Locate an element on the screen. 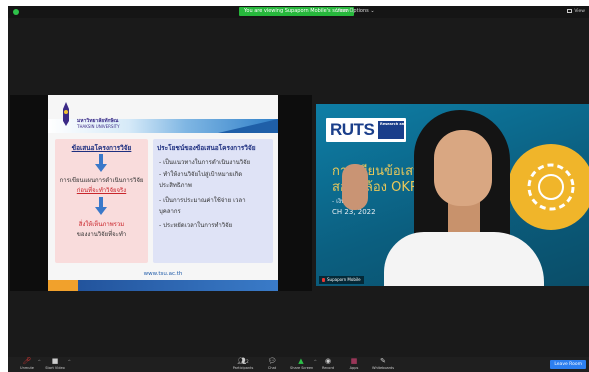 Image resolution: width=589 pixels, height=372 pixels. proposal-line-3: สิ่งให้เห็นภาพรวม is located at coordinates (101, 224).